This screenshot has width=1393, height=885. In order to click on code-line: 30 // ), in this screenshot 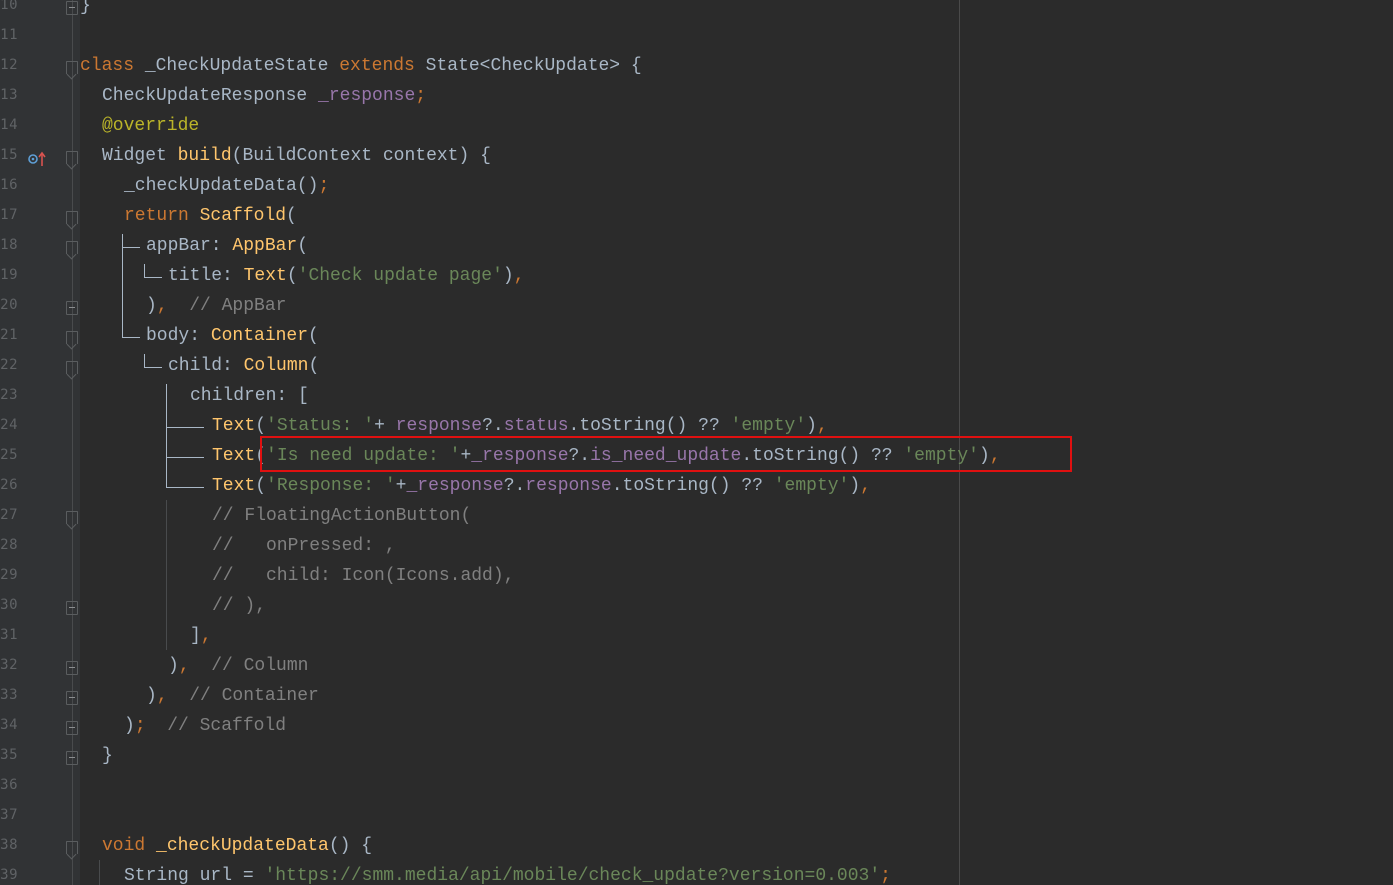, I will do `click(696, 607)`.